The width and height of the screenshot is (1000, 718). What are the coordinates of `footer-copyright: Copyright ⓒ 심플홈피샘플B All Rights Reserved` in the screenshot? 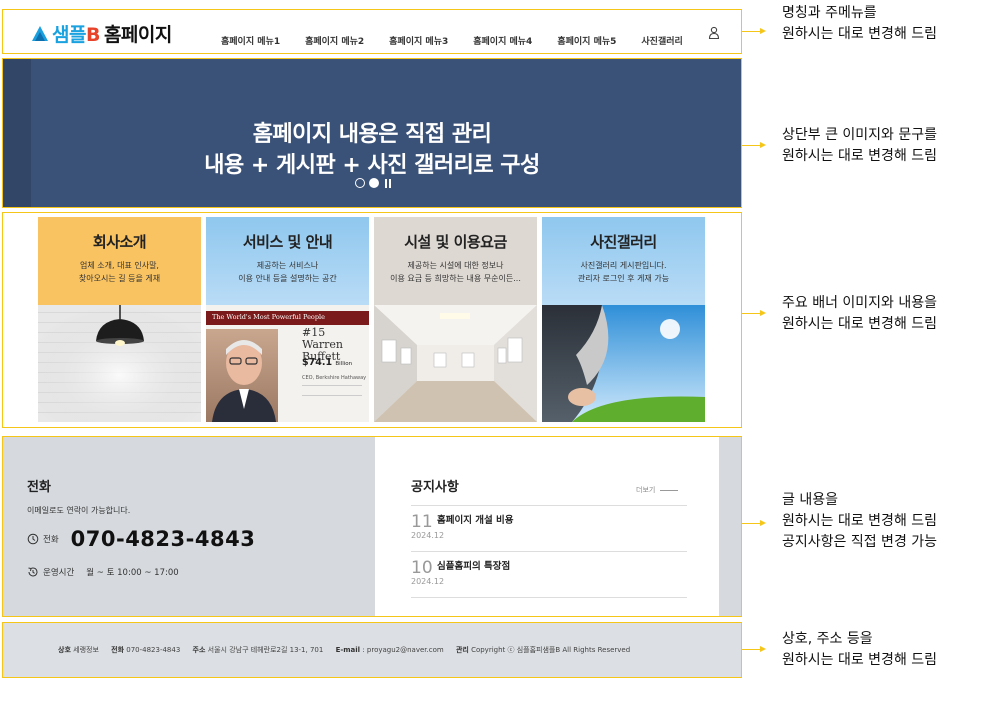 It's located at (551, 650).